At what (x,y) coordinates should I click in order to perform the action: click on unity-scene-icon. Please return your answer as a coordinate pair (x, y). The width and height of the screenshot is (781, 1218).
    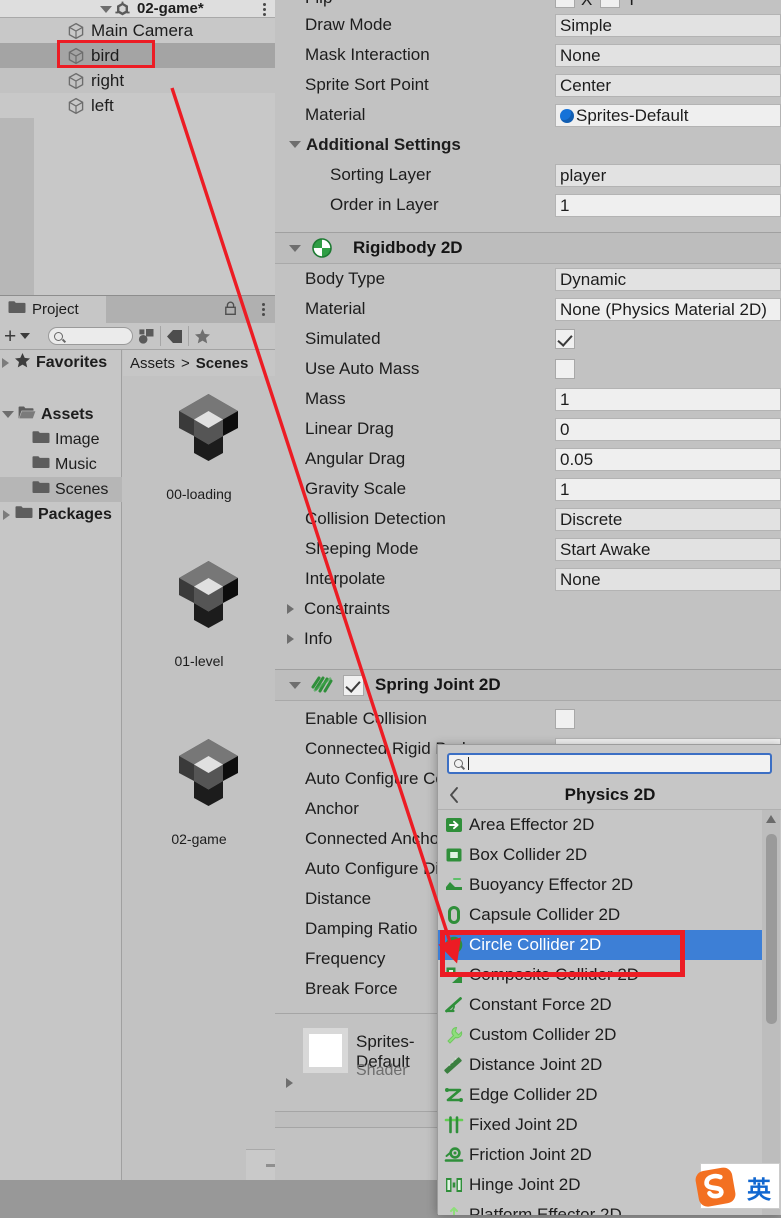
    Looking at the image, I should click on (208, 425).